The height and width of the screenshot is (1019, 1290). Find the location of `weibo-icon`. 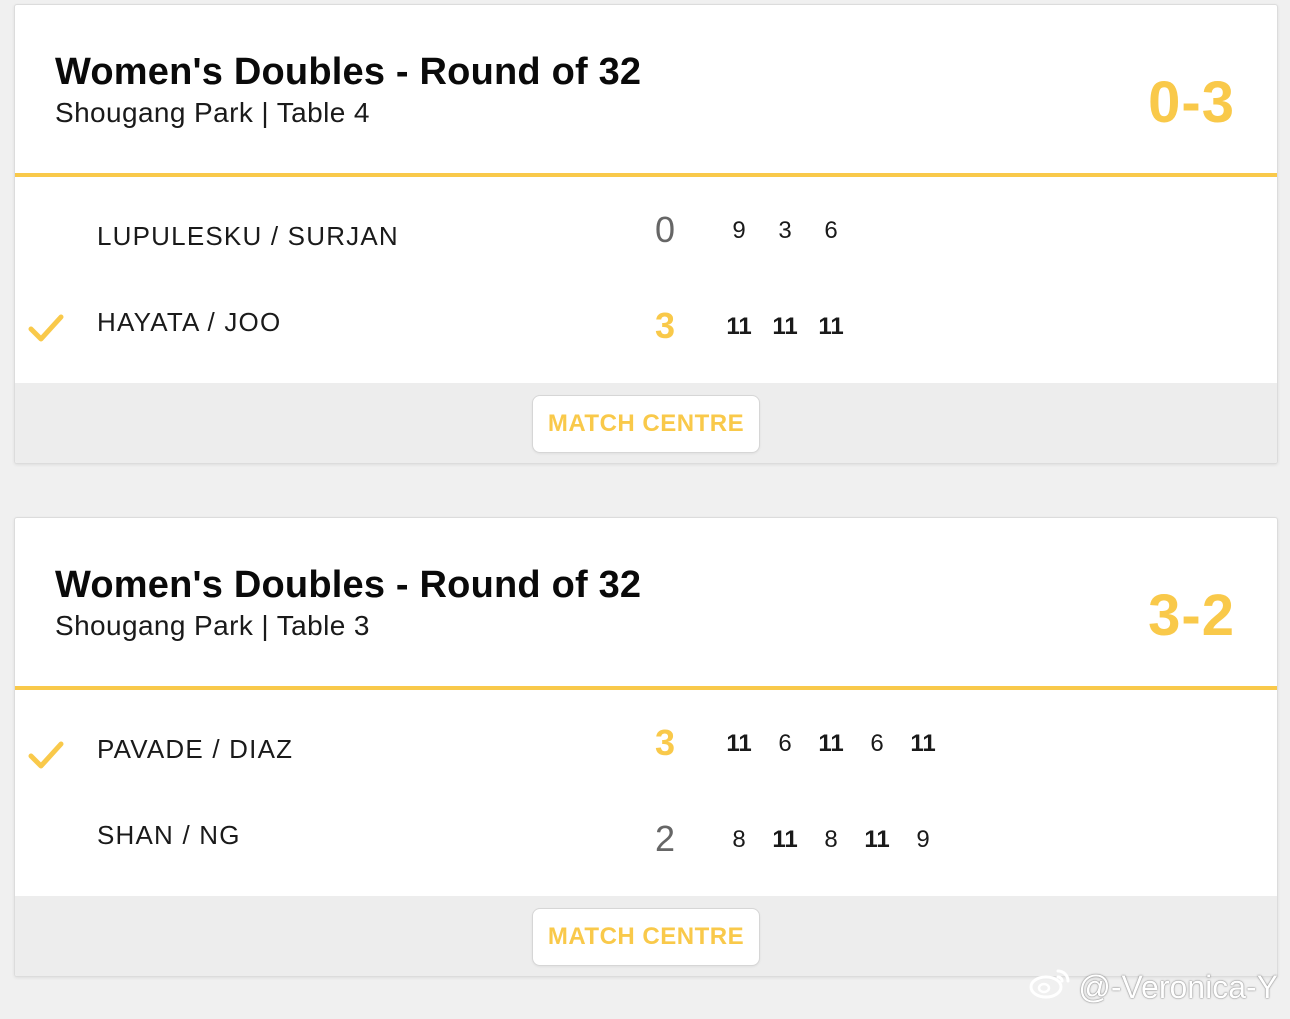

weibo-icon is located at coordinates (1050, 987).